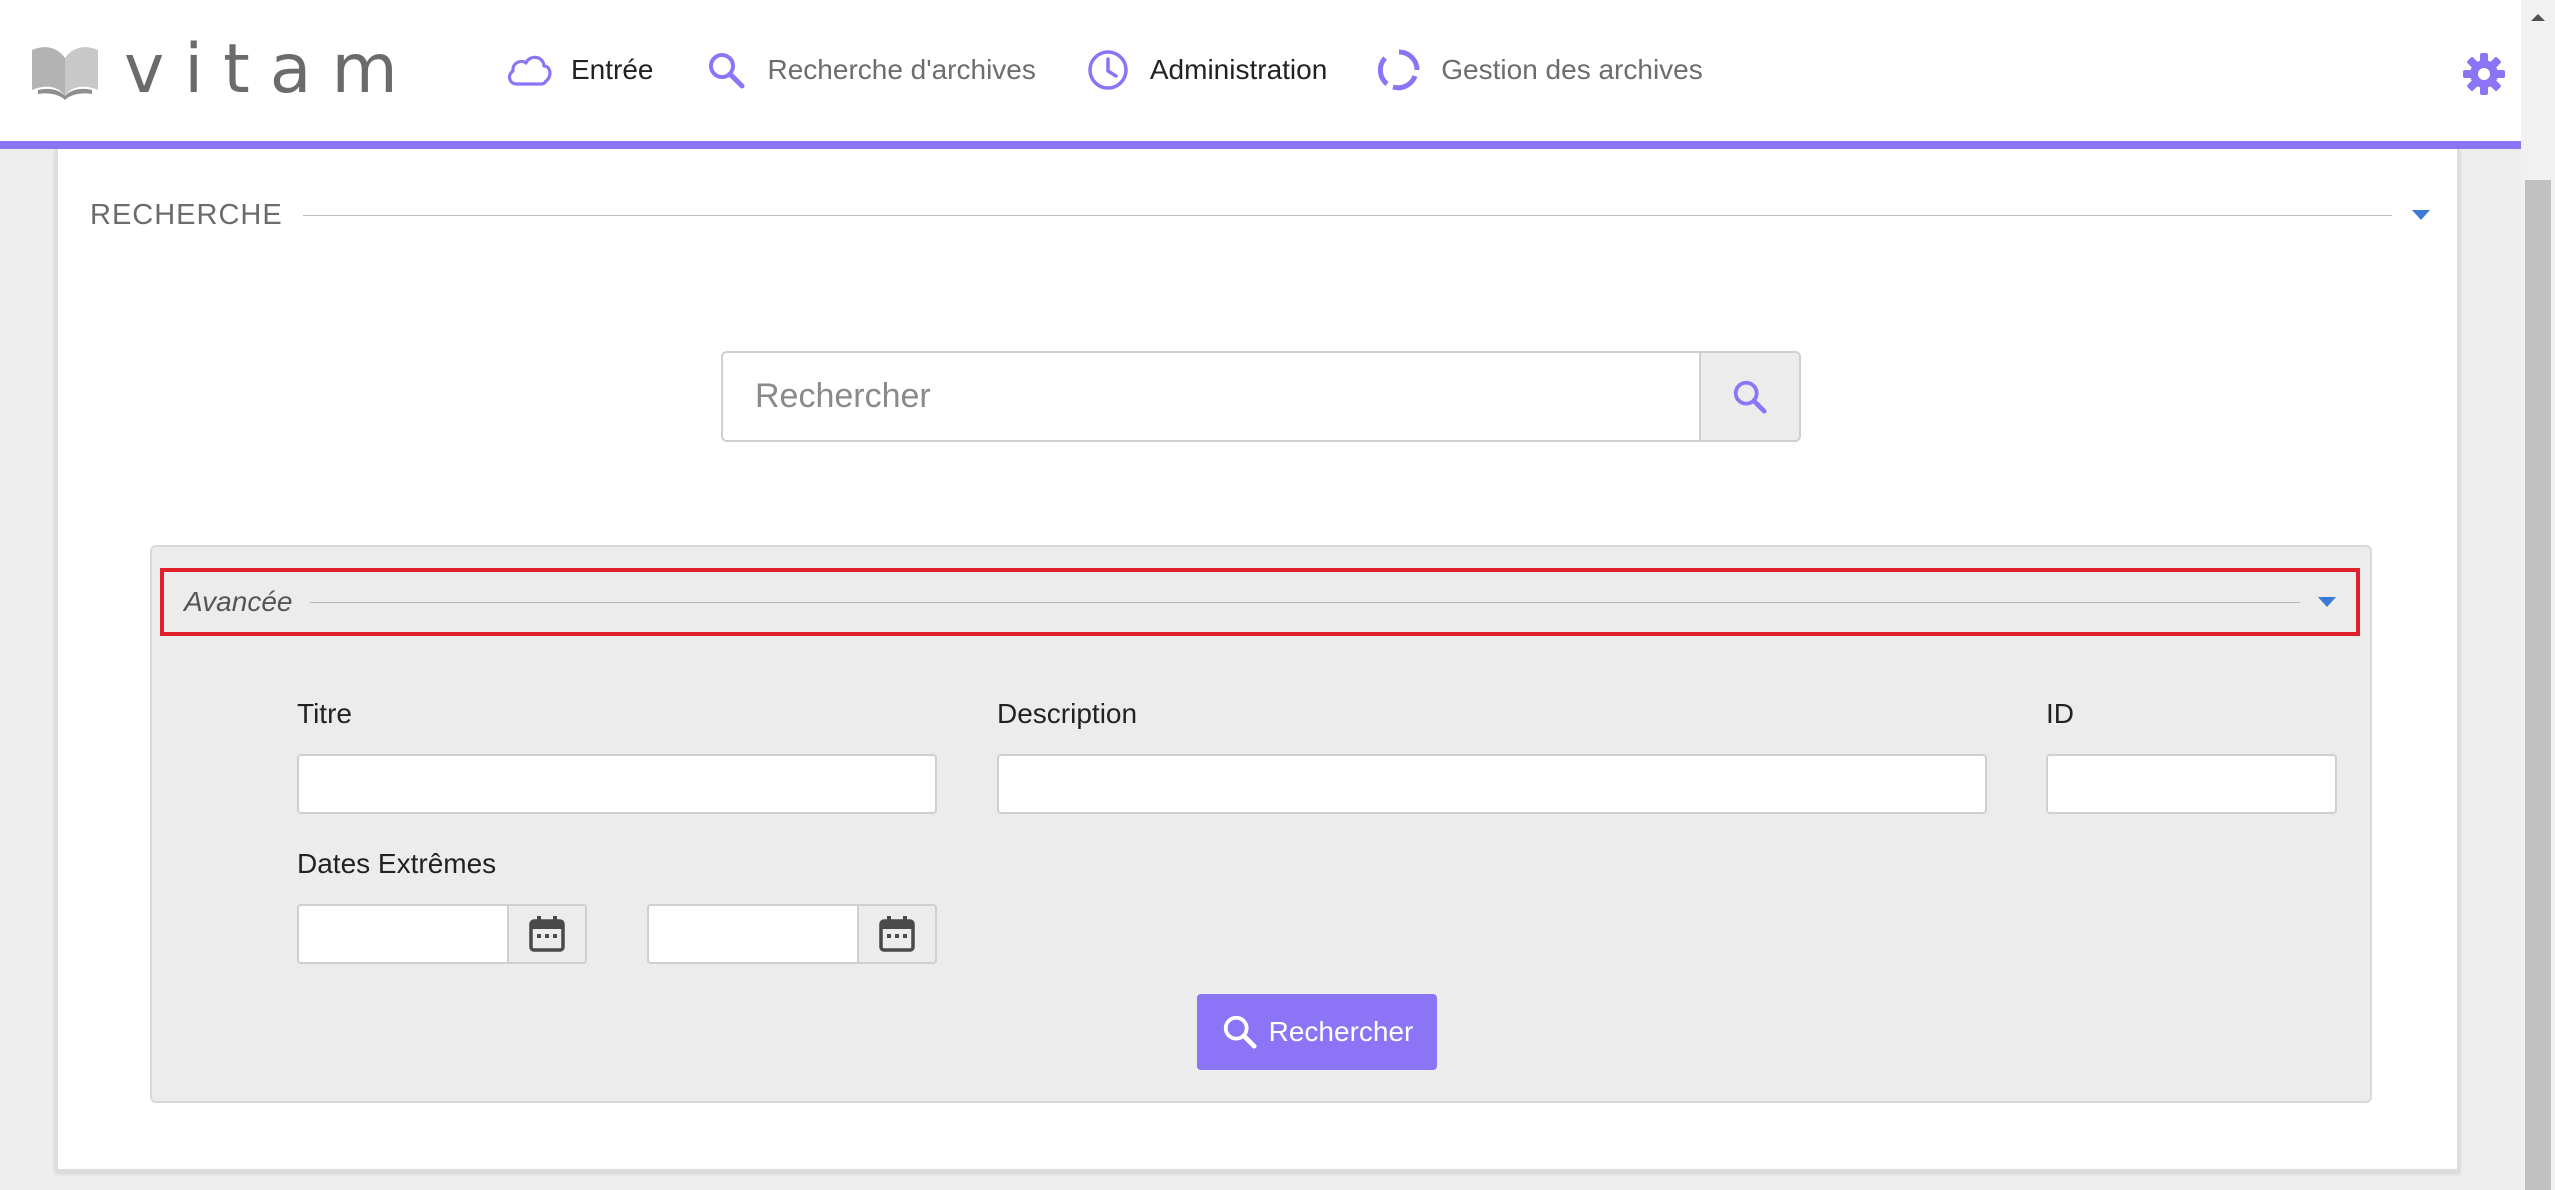  Describe the element at coordinates (186, 214) in the screenshot. I see `section-title: RECHERCHE` at that location.